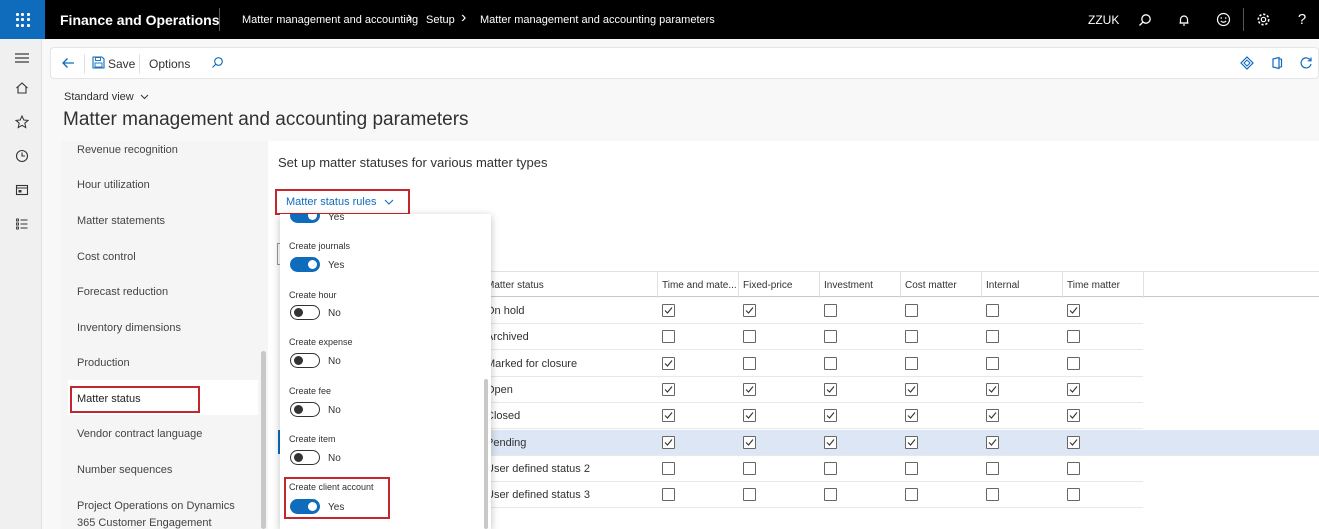 The image size is (1319, 529). I want to click on toggle-switch, so click(305, 218).